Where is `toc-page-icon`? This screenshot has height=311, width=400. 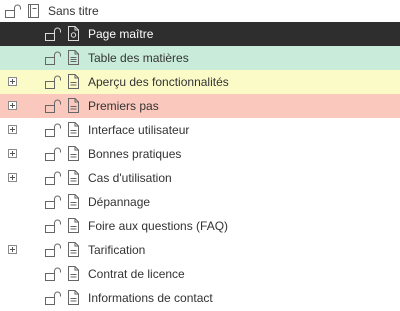 toc-page-icon is located at coordinates (73, 57).